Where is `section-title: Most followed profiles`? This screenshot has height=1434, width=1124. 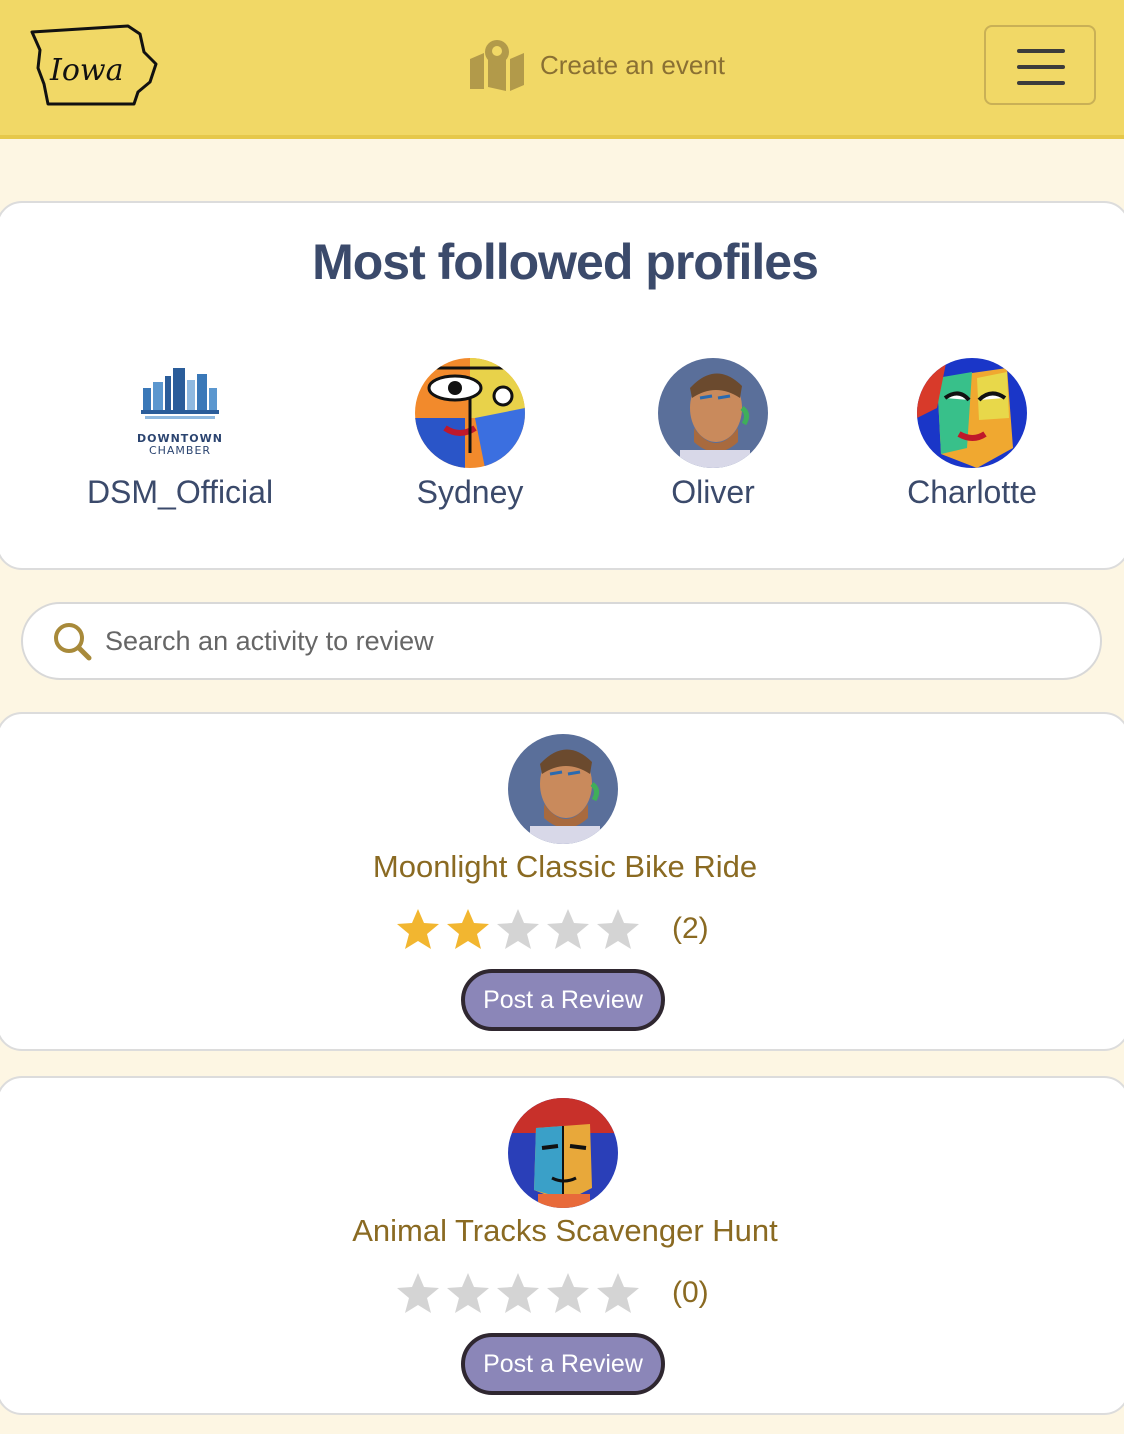 section-title: Most followed profiles is located at coordinates (565, 262).